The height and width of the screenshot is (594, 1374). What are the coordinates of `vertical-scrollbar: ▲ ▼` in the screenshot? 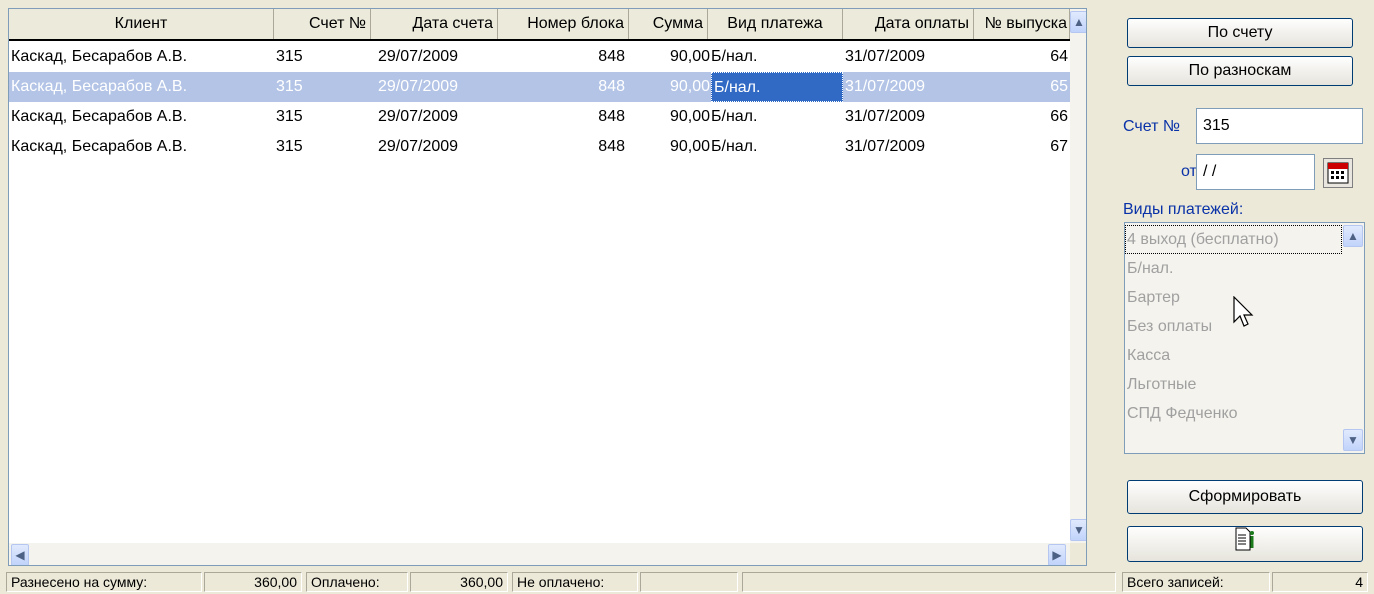 It's located at (1078, 276).